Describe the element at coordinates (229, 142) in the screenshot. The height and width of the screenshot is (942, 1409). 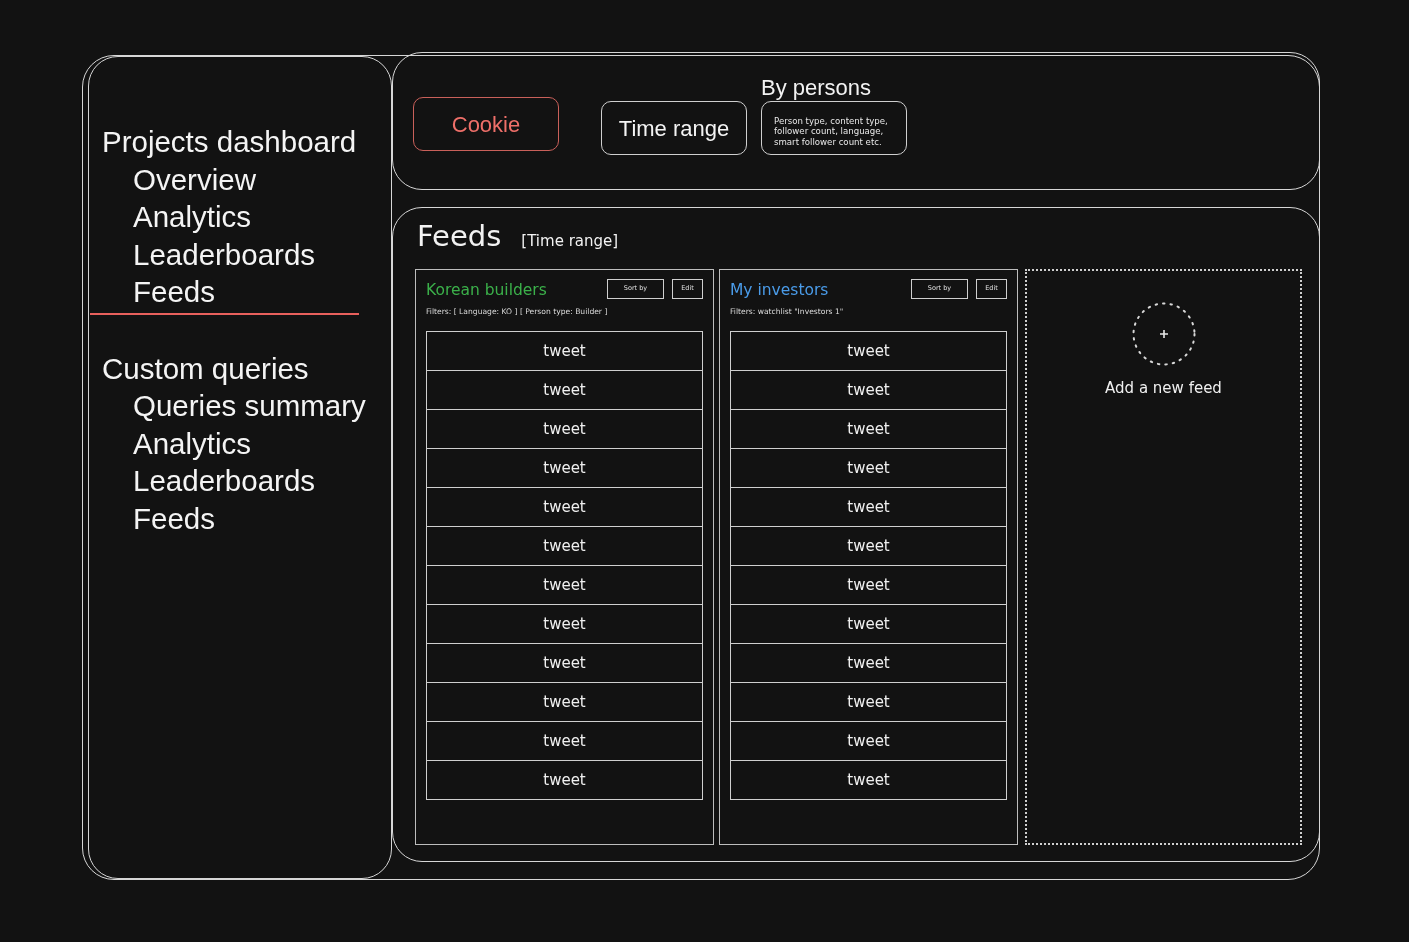
I see `sidebar-heading: Projects dashboard` at that location.